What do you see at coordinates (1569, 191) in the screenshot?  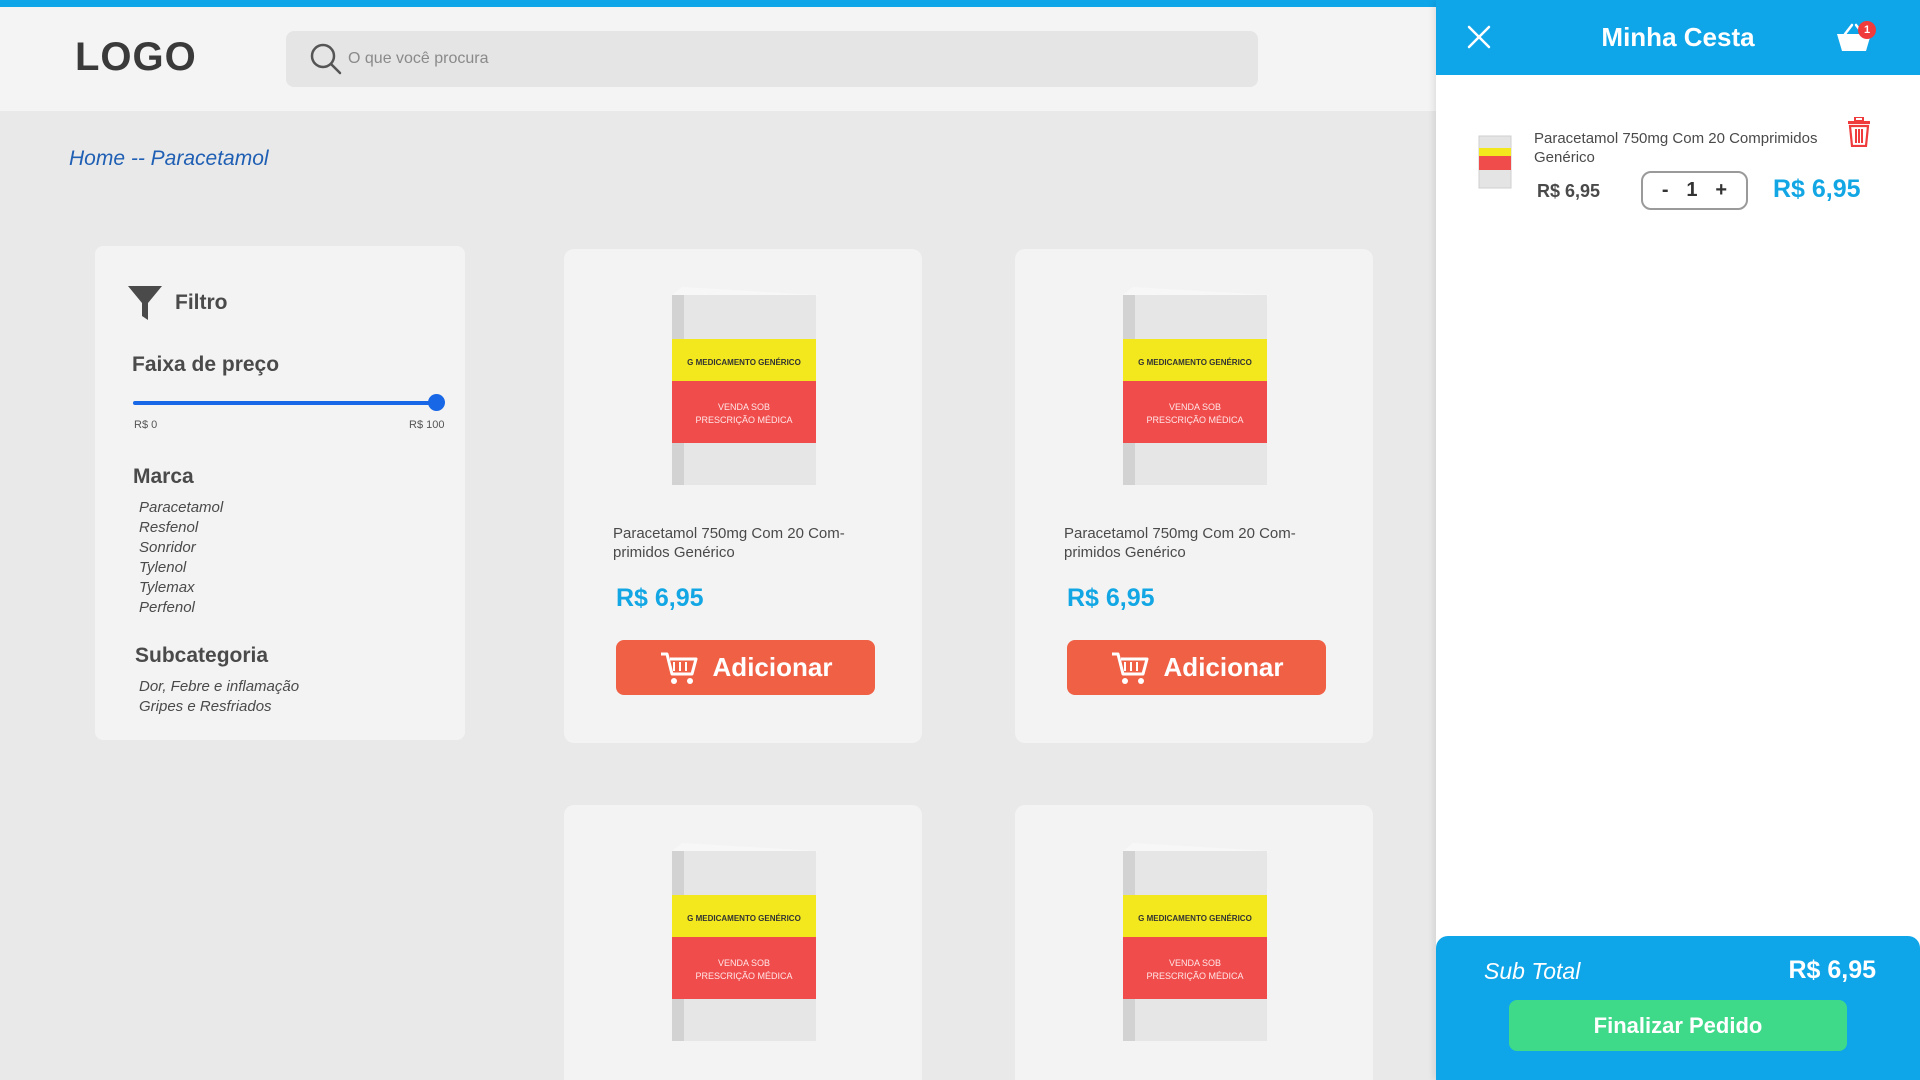 I see `cart-item-unit-price: R$ 6,95` at bounding box center [1569, 191].